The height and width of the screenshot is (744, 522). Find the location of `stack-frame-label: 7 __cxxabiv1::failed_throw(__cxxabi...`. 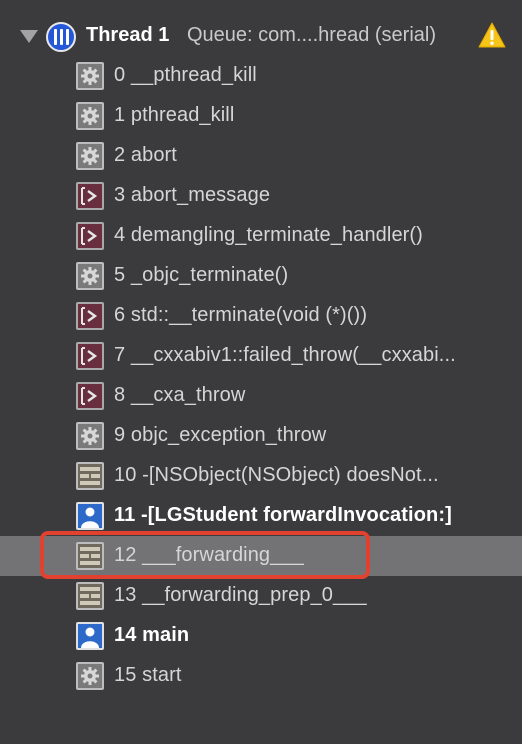

stack-frame-label: 7 __cxxabiv1::failed_throw(__cxxabi... is located at coordinates (285, 355).